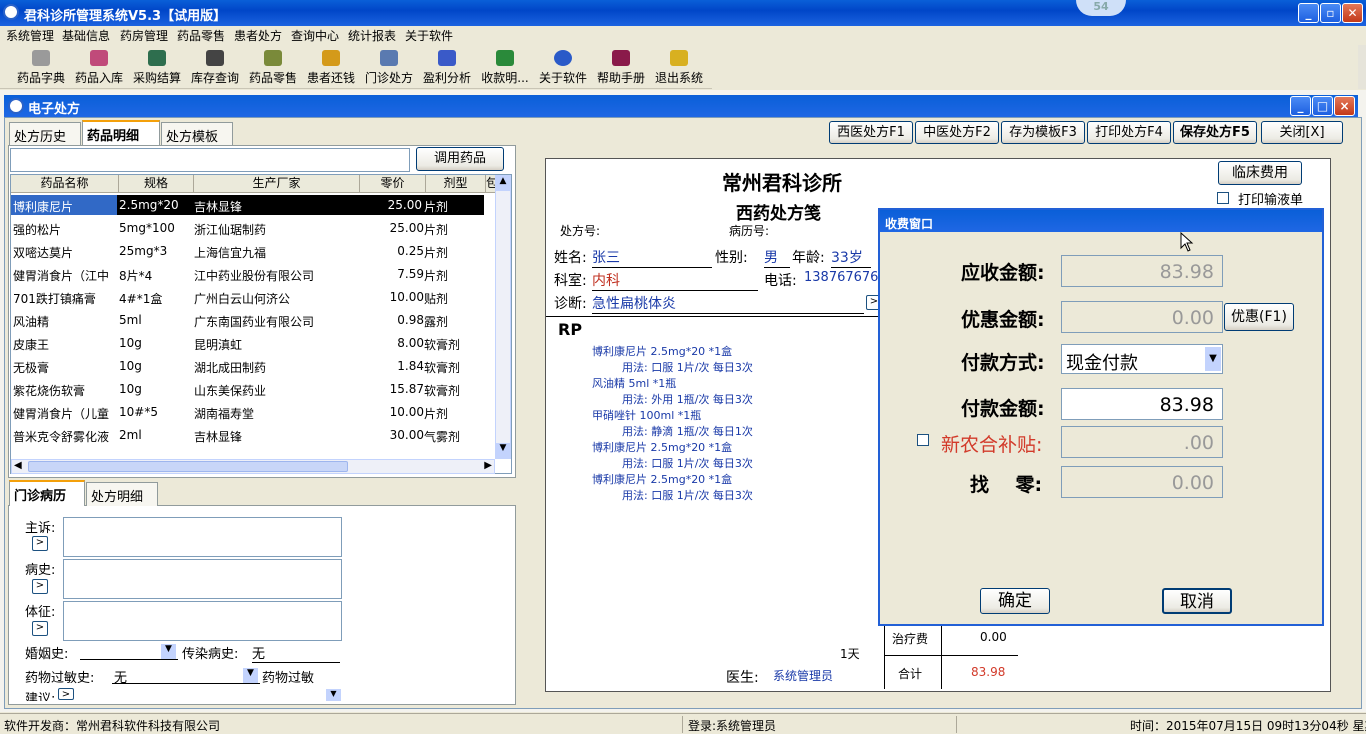 This screenshot has width=1366, height=734. What do you see at coordinates (99, 68) in the screenshot?
I see `toolbar-drug-inbound: 药品入库` at bounding box center [99, 68].